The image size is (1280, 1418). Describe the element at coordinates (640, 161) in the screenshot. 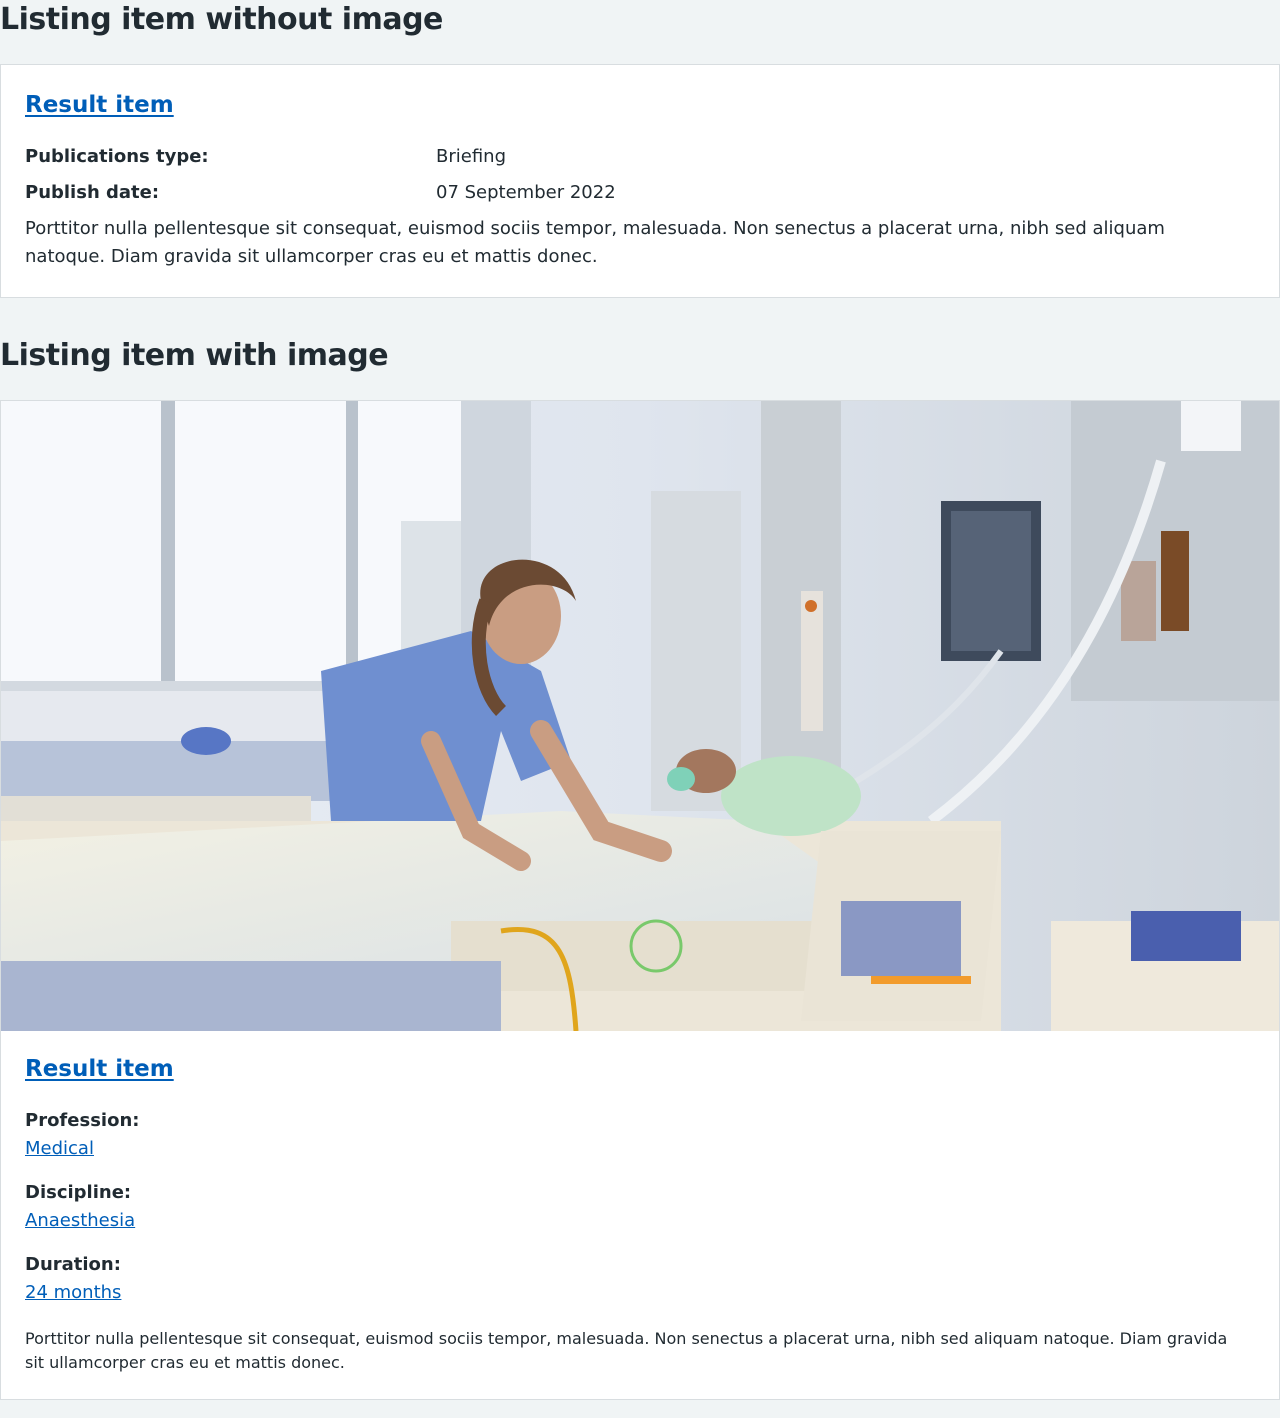

I see `meta-row-publications-type: Publications type: Briefing` at that location.